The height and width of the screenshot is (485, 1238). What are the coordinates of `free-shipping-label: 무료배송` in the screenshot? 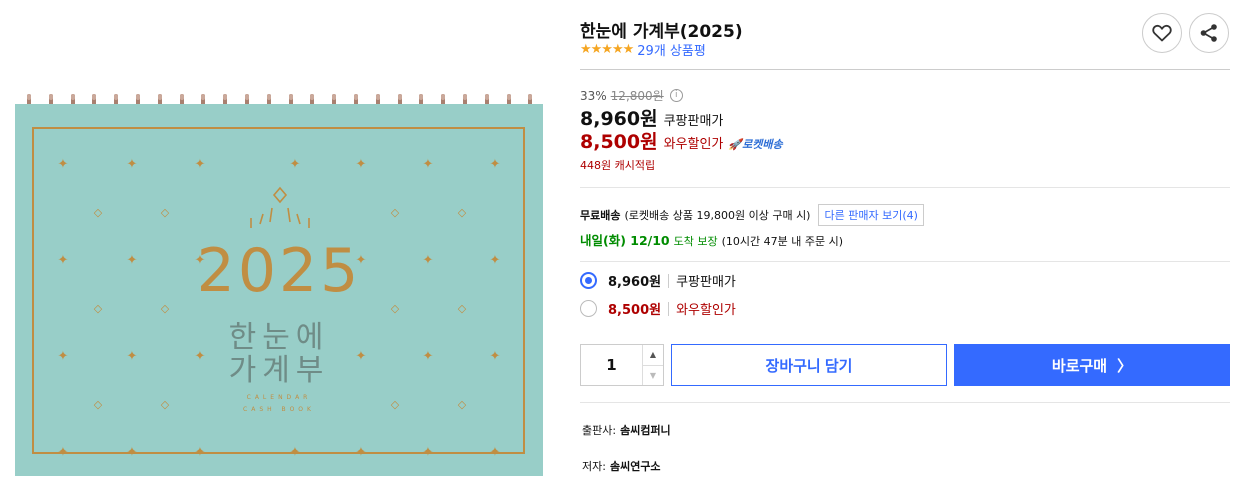 It's located at (600, 215).